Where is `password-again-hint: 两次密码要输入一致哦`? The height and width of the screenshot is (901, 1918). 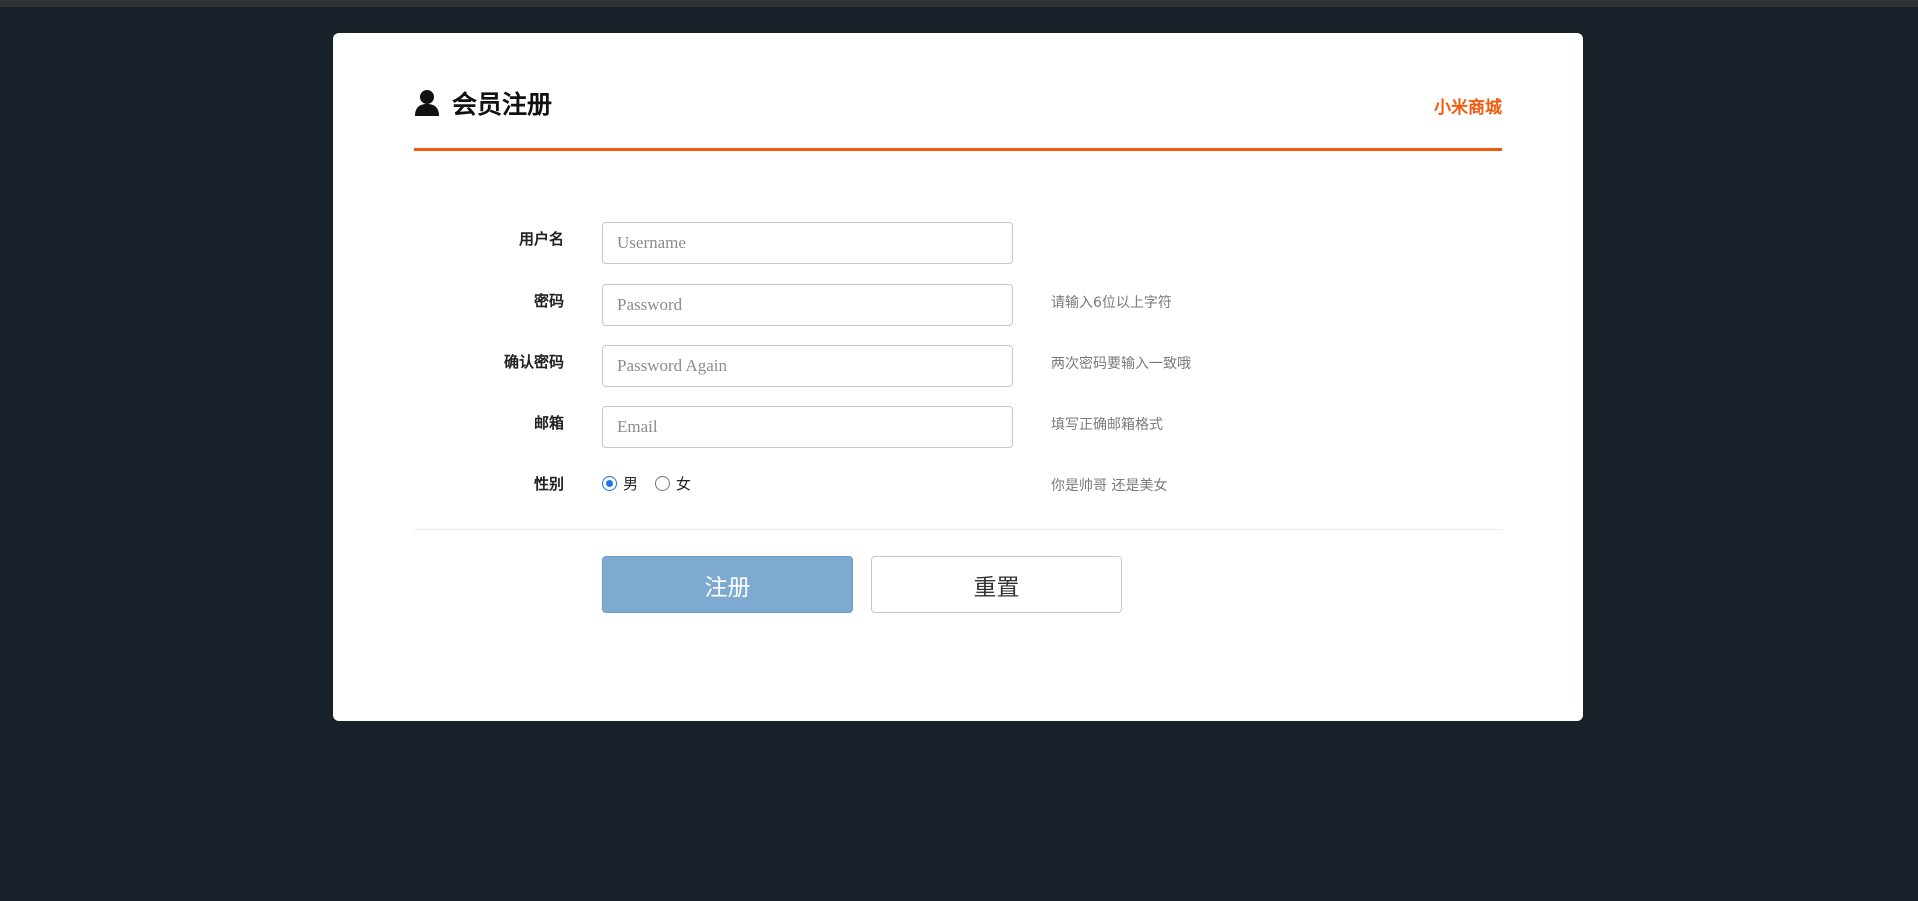
password-again-hint: 两次密码要输入一致哦 is located at coordinates (1121, 364).